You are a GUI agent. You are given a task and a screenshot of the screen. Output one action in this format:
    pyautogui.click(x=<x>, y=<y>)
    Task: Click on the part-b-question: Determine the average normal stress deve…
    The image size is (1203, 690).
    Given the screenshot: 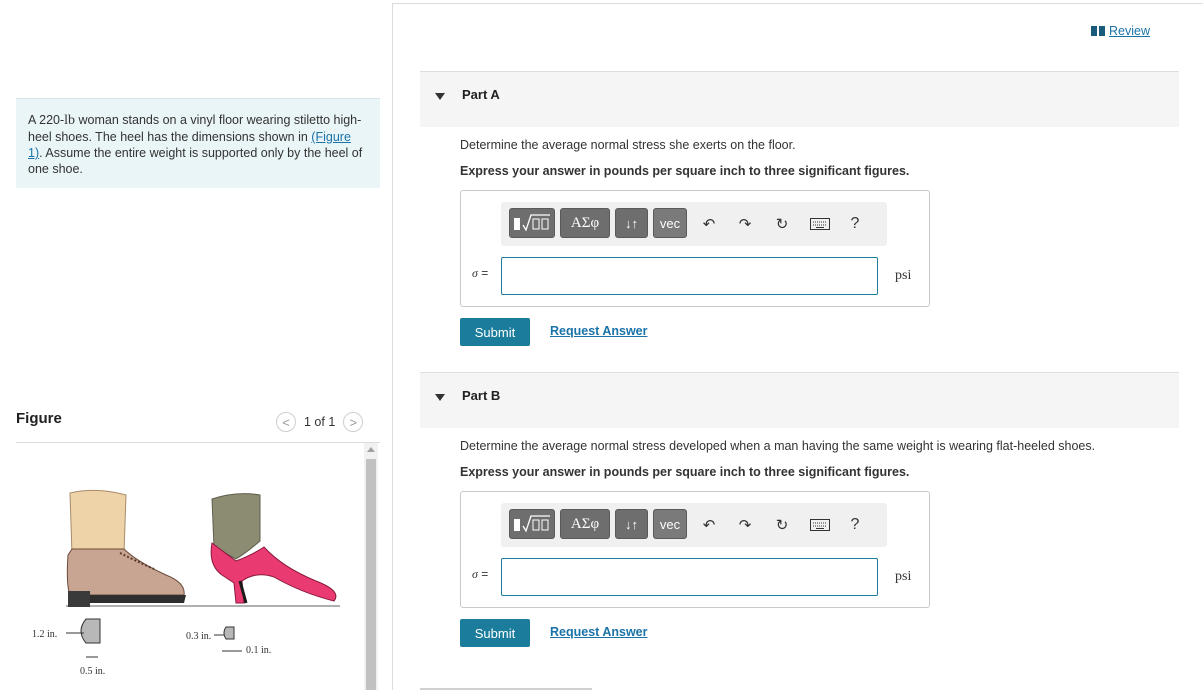 What is the action you would take?
    pyautogui.click(x=778, y=446)
    